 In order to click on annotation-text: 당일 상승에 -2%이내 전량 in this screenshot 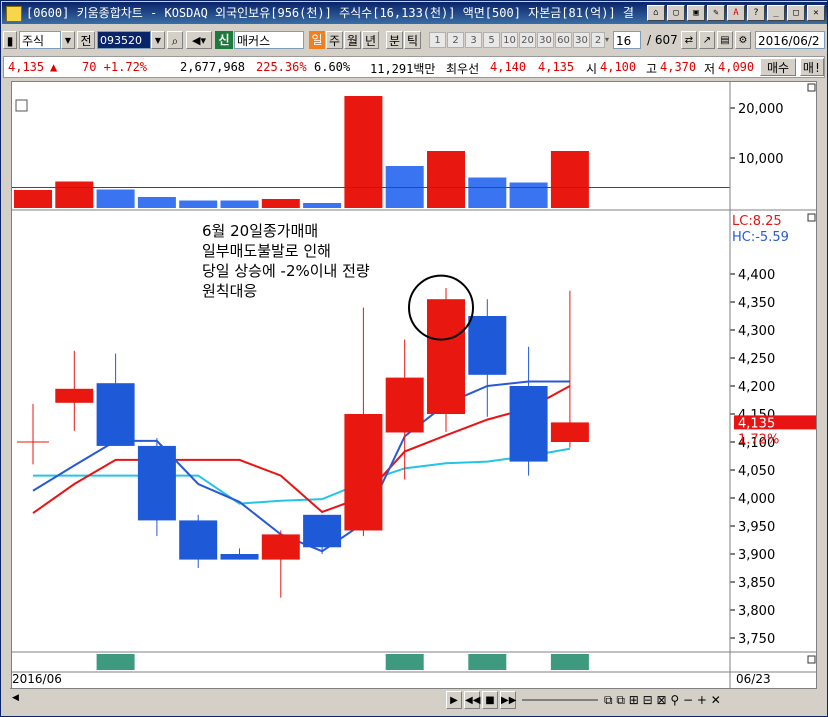, I will do `click(286, 271)`.